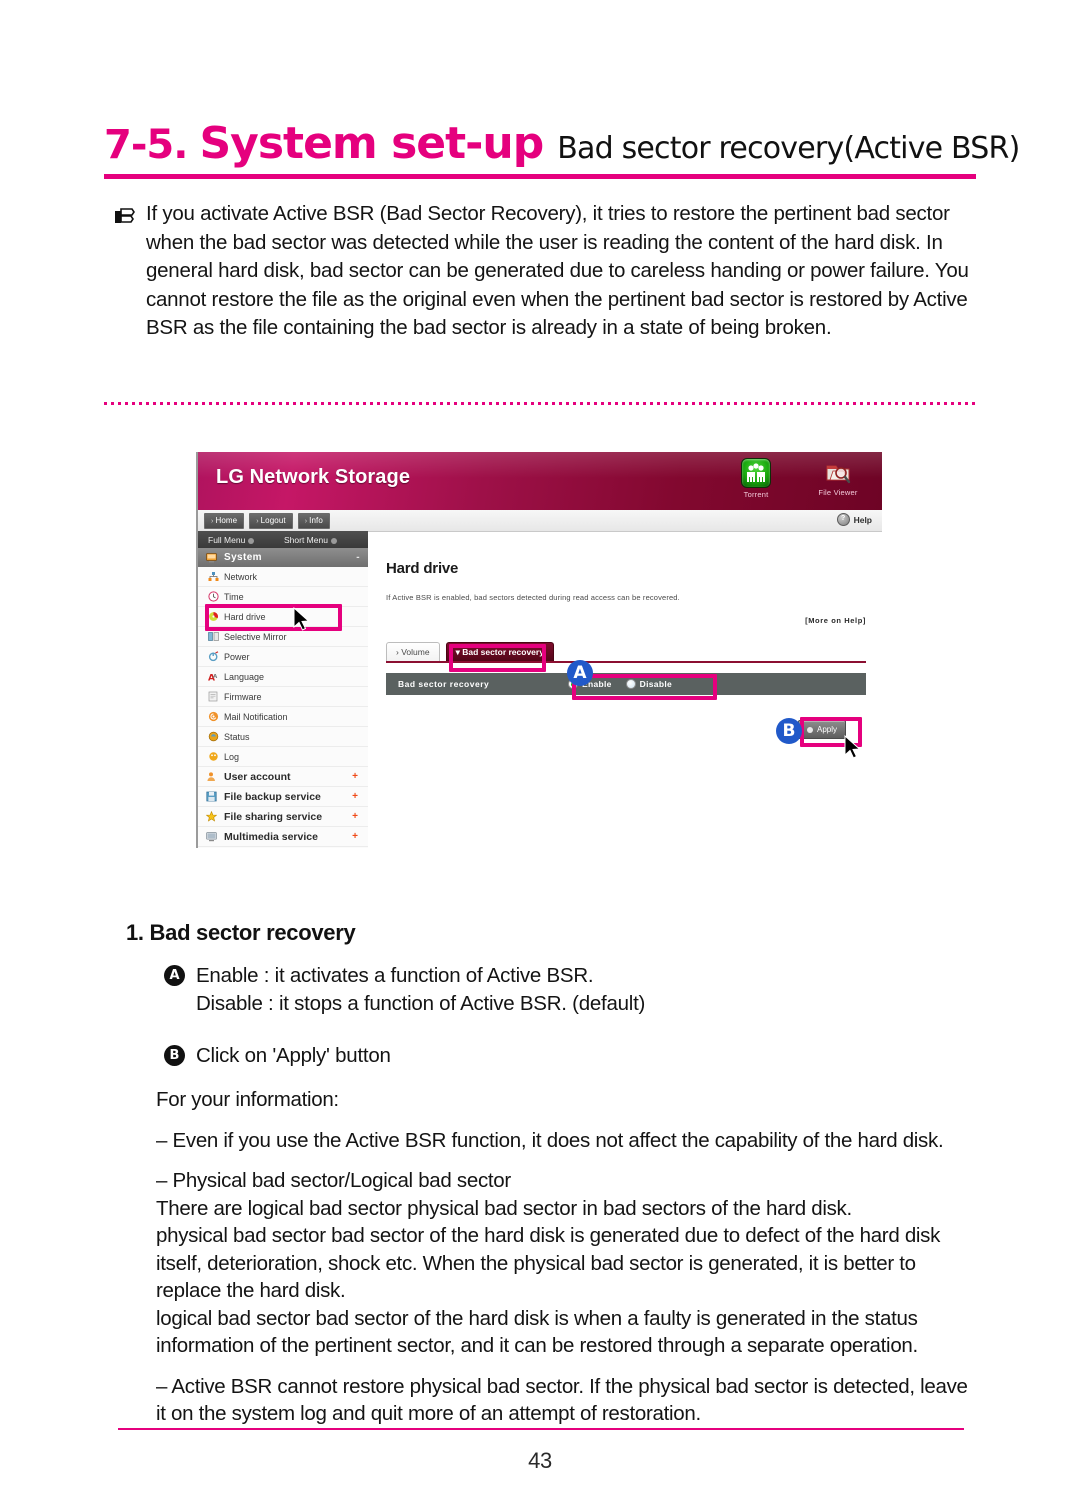 The image size is (1080, 1511). I want to click on svg-text: A, so click(215, 677).